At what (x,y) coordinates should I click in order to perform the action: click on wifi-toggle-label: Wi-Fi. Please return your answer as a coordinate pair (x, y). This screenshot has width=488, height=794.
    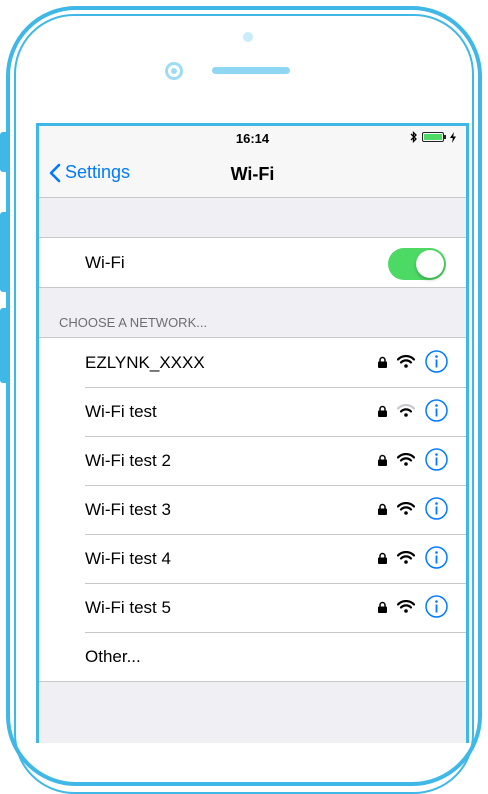
    Looking at the image, I should click on (105, 262).